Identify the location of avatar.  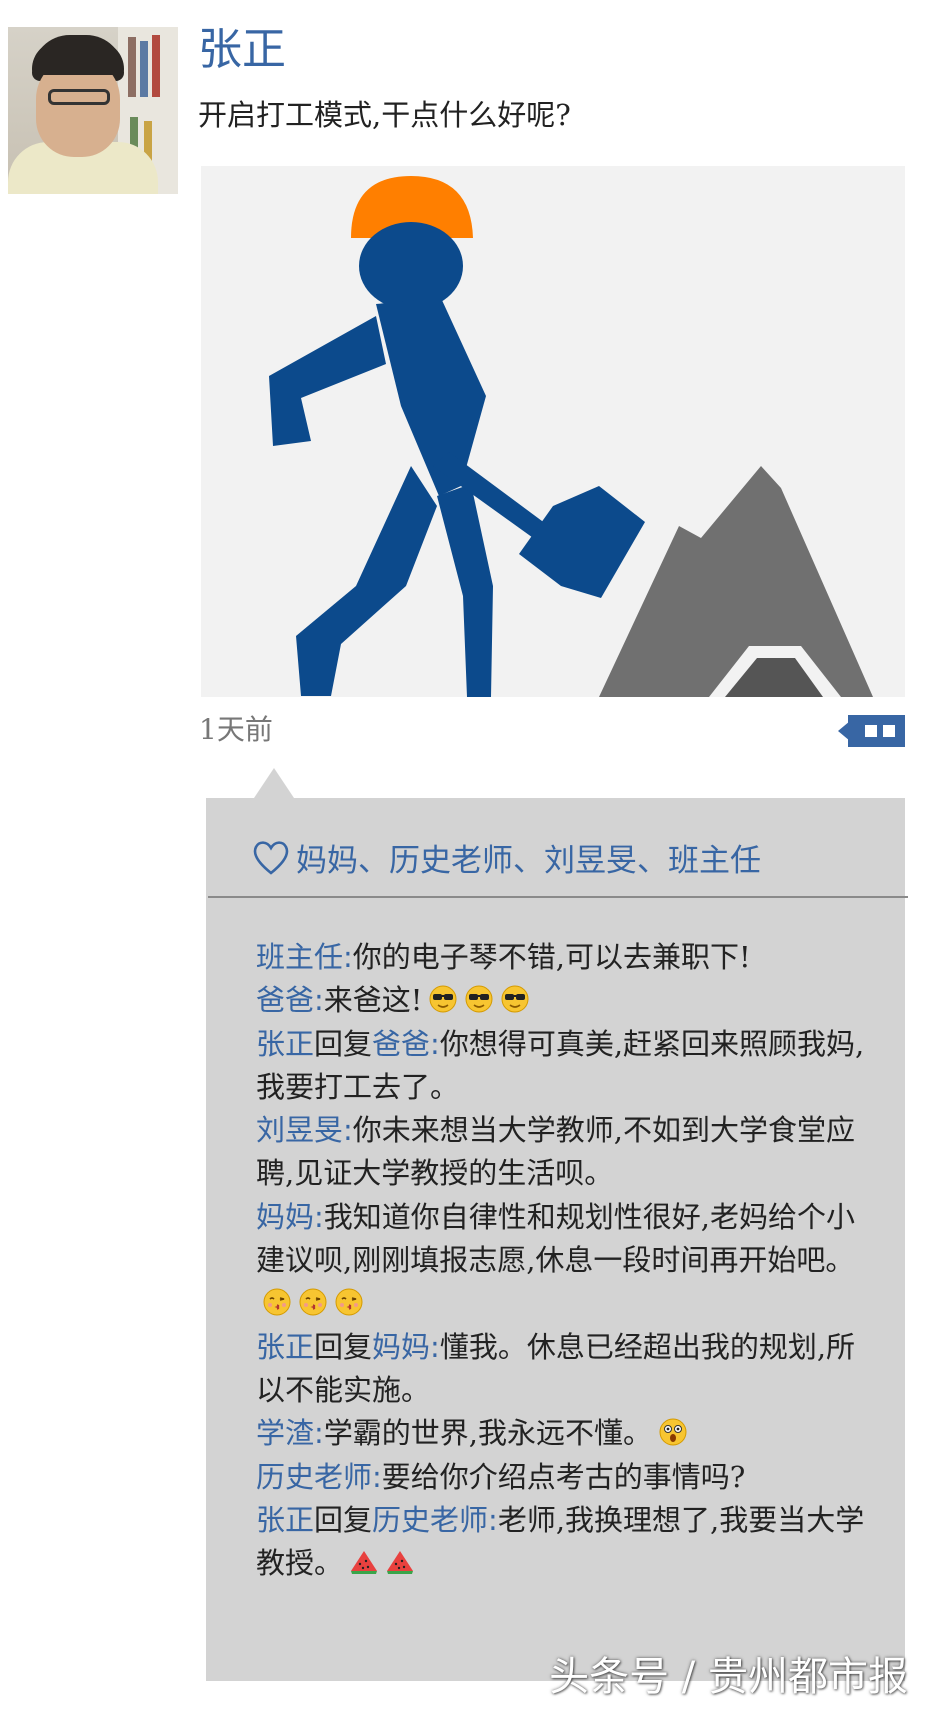
(93, 110).